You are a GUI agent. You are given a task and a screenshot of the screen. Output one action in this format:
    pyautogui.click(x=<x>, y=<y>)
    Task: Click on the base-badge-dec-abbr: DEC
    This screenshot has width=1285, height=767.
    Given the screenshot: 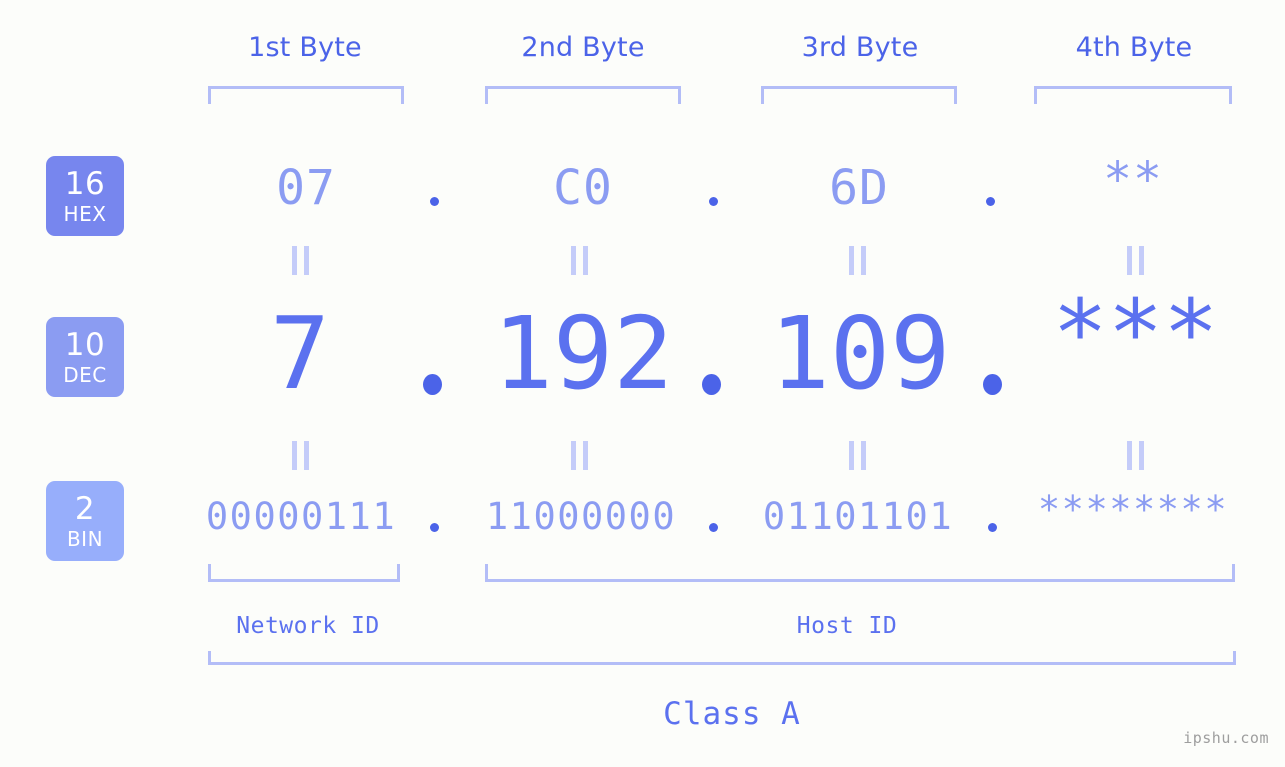 What is the action you would take?
    pyautogui.click(x=85, y=374)
    